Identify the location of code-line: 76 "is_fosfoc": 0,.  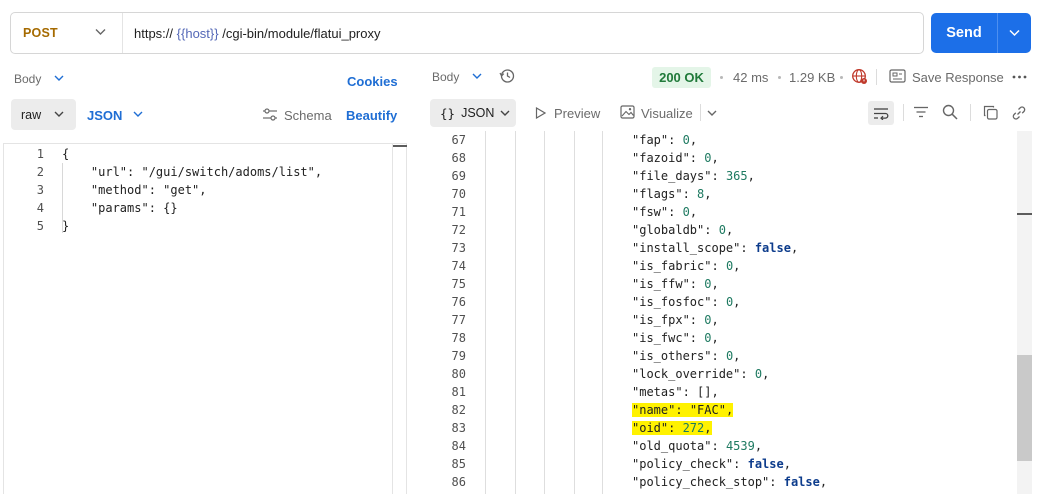
(725, 302).